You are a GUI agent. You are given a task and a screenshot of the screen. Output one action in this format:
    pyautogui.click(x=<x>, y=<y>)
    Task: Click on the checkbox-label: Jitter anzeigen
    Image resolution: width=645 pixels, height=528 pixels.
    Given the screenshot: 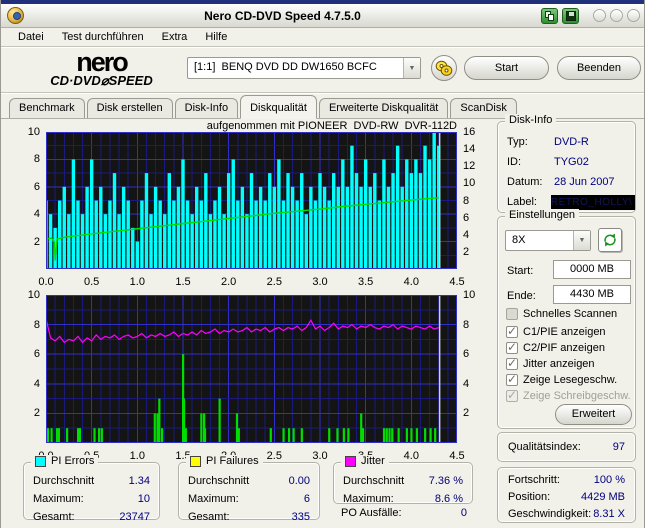 What is the action you would take?
    pyautogui.click(x=559, y=364)
    